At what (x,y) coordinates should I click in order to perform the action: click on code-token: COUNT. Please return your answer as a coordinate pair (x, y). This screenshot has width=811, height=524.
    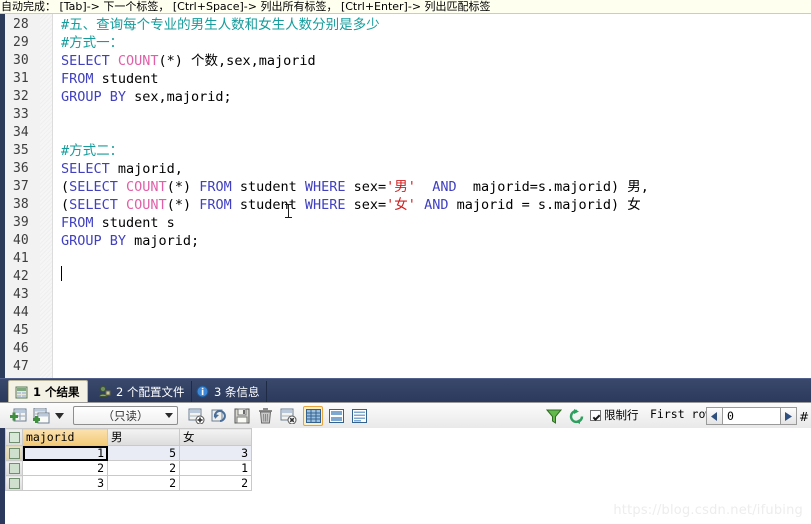
    Looking at the image, I should click on (146, 205).